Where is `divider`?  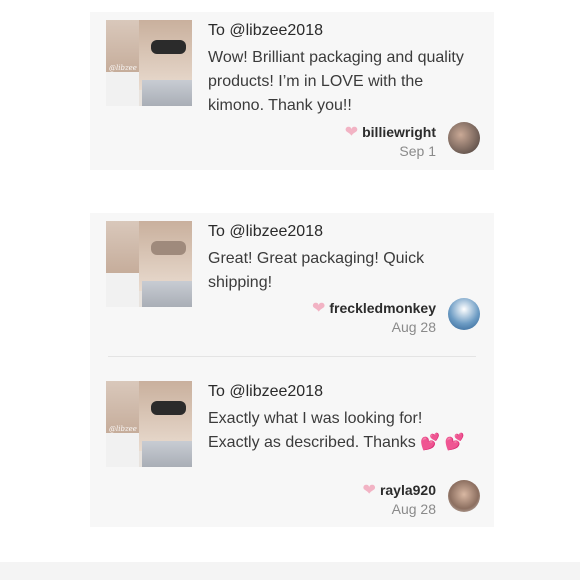 divider is located at coordinates (292, 356).